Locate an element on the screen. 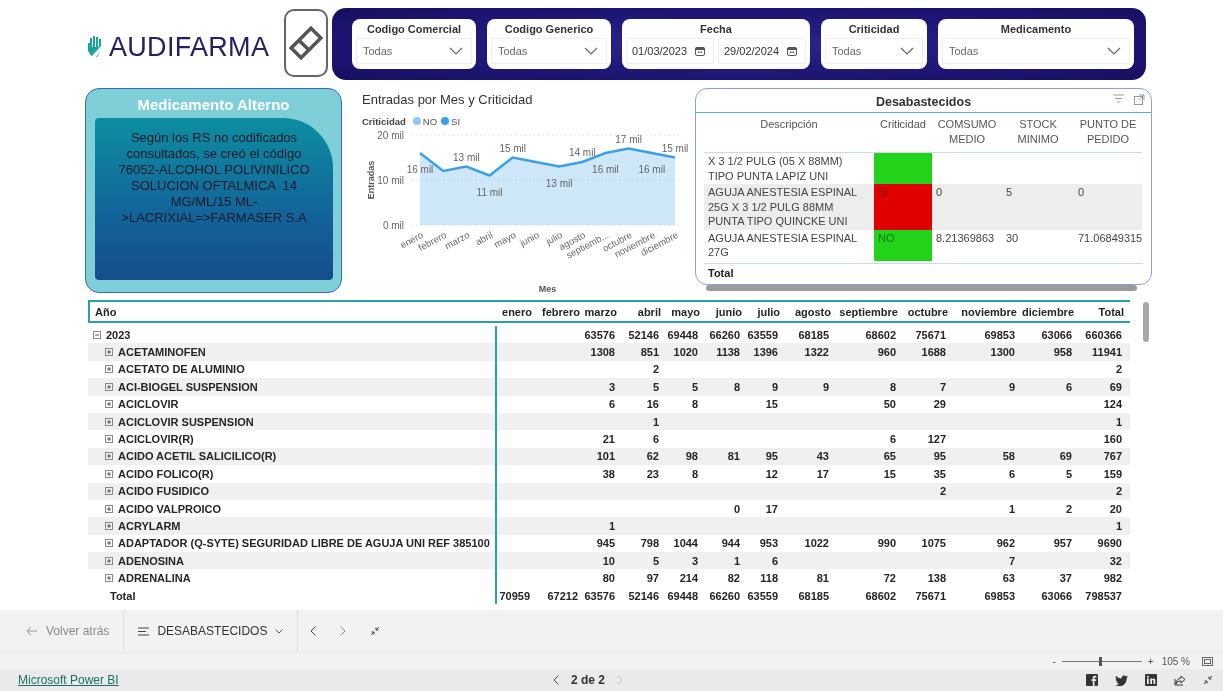  column-header: septiembre is located at coordinates (868, 311).